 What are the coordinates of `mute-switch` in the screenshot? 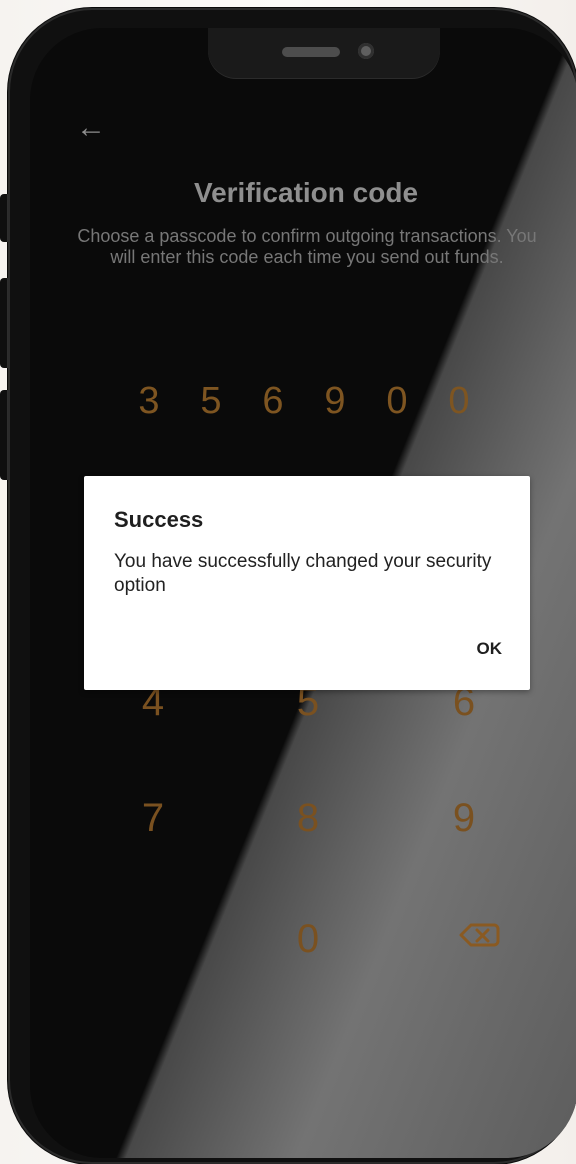 It's located at (4, 218).